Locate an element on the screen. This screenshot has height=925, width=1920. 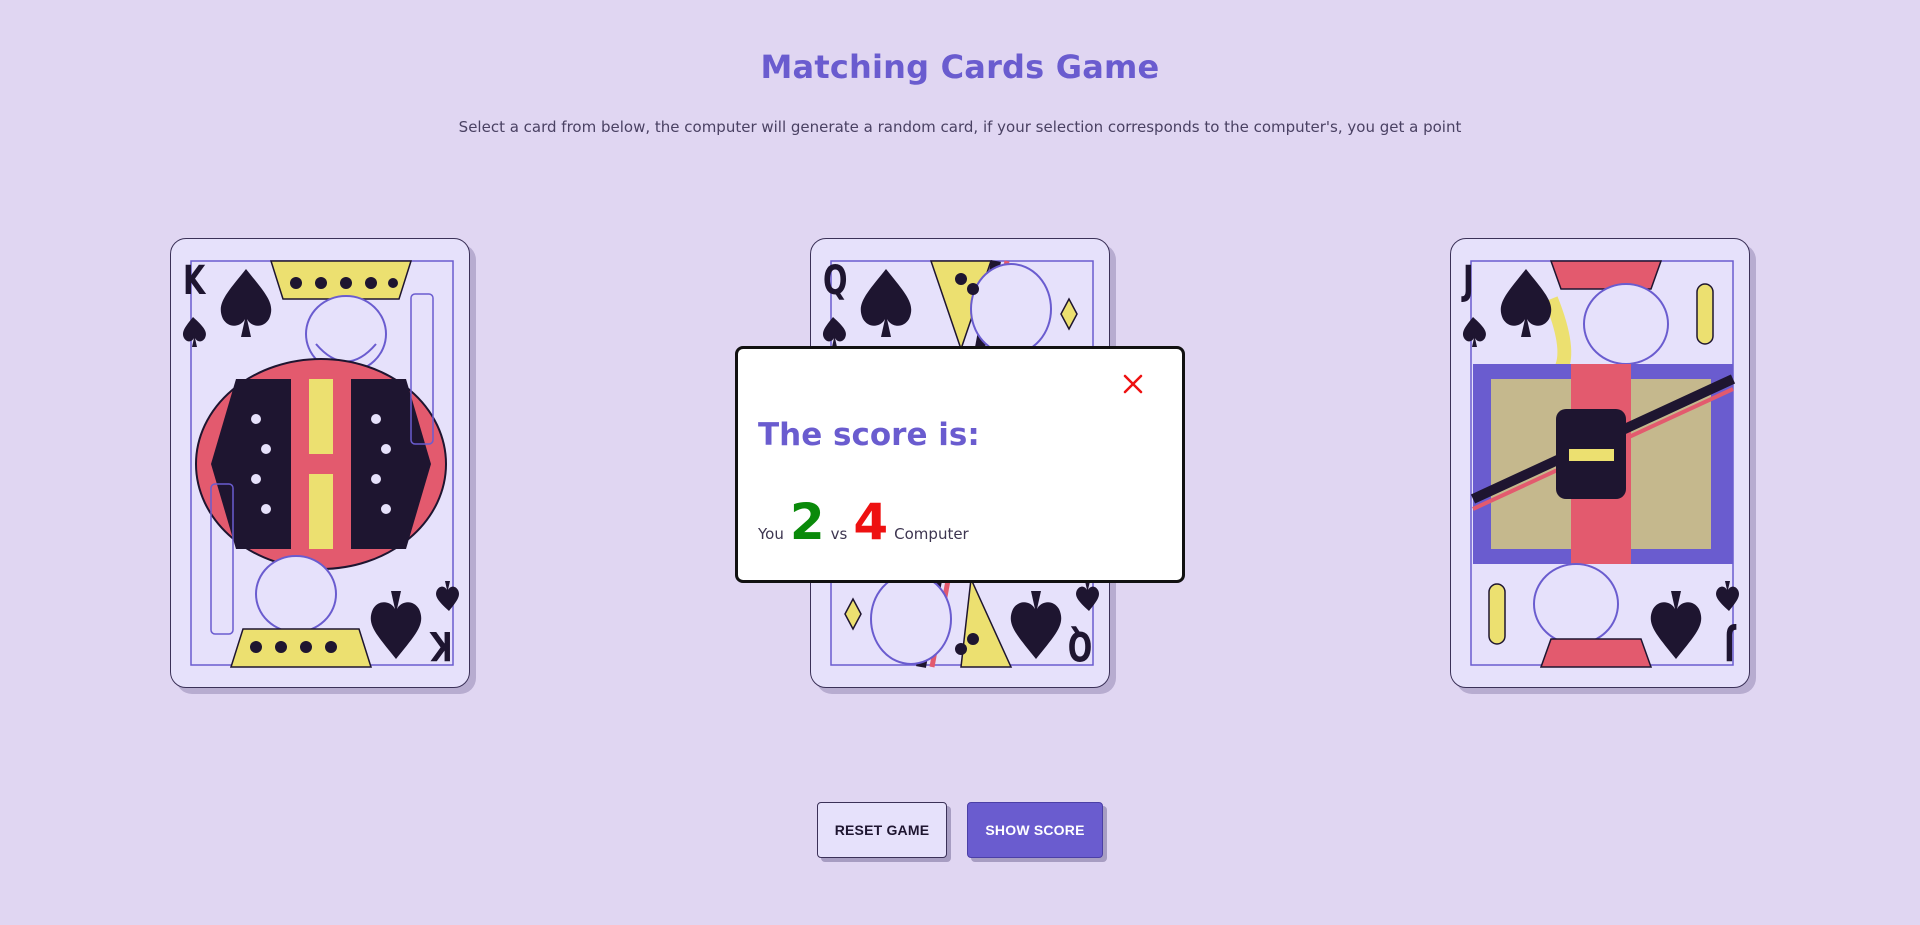
card-rank-bottom: Q is located at coordinates (1080, 645).